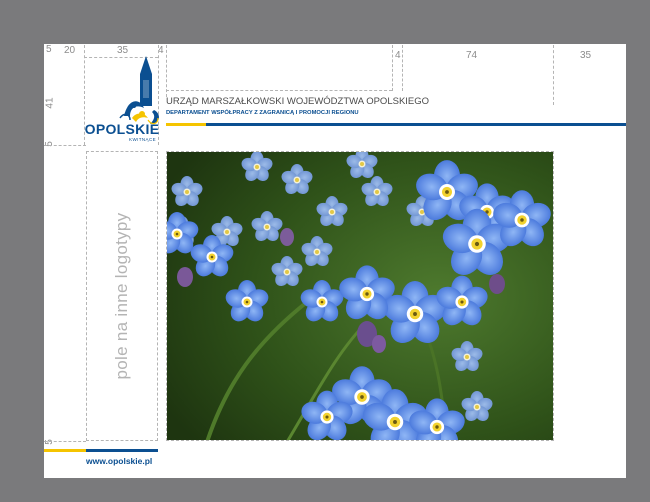 The width and height of the screenshot is (650, 502). Describe the element at coordinates (142, 139) in the screenshot. I see `brand-tagline: KWITNĄCE` at that location.